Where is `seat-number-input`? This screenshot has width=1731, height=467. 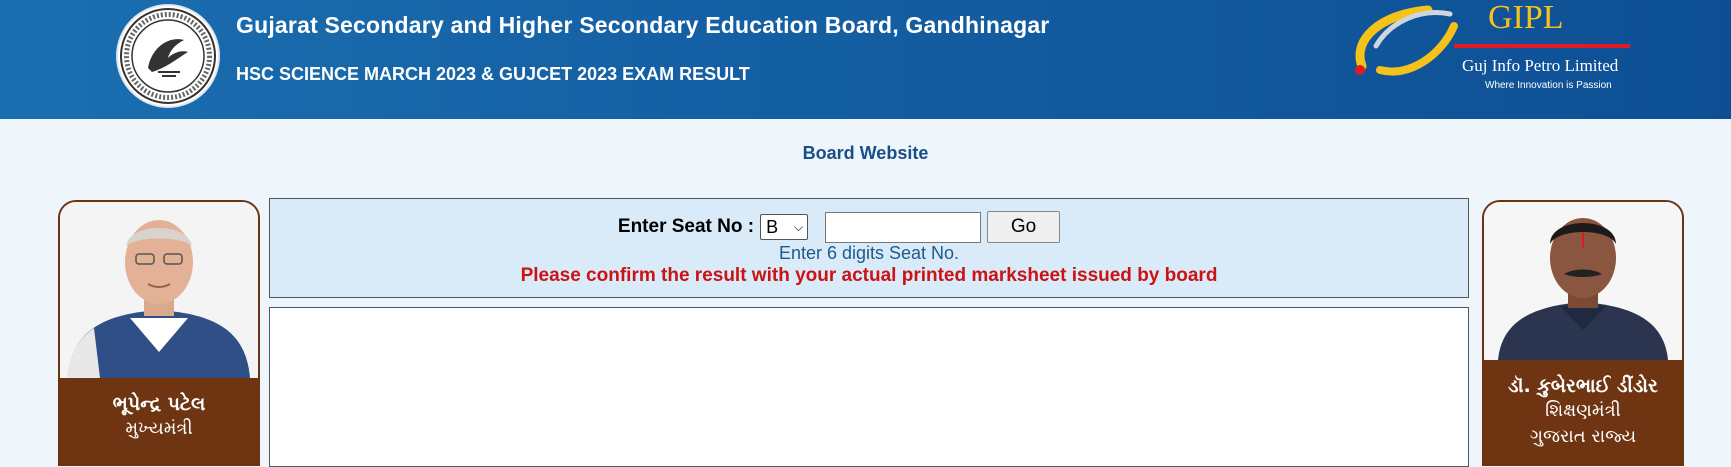
seat-number-input is located at coordinates (903, 227).